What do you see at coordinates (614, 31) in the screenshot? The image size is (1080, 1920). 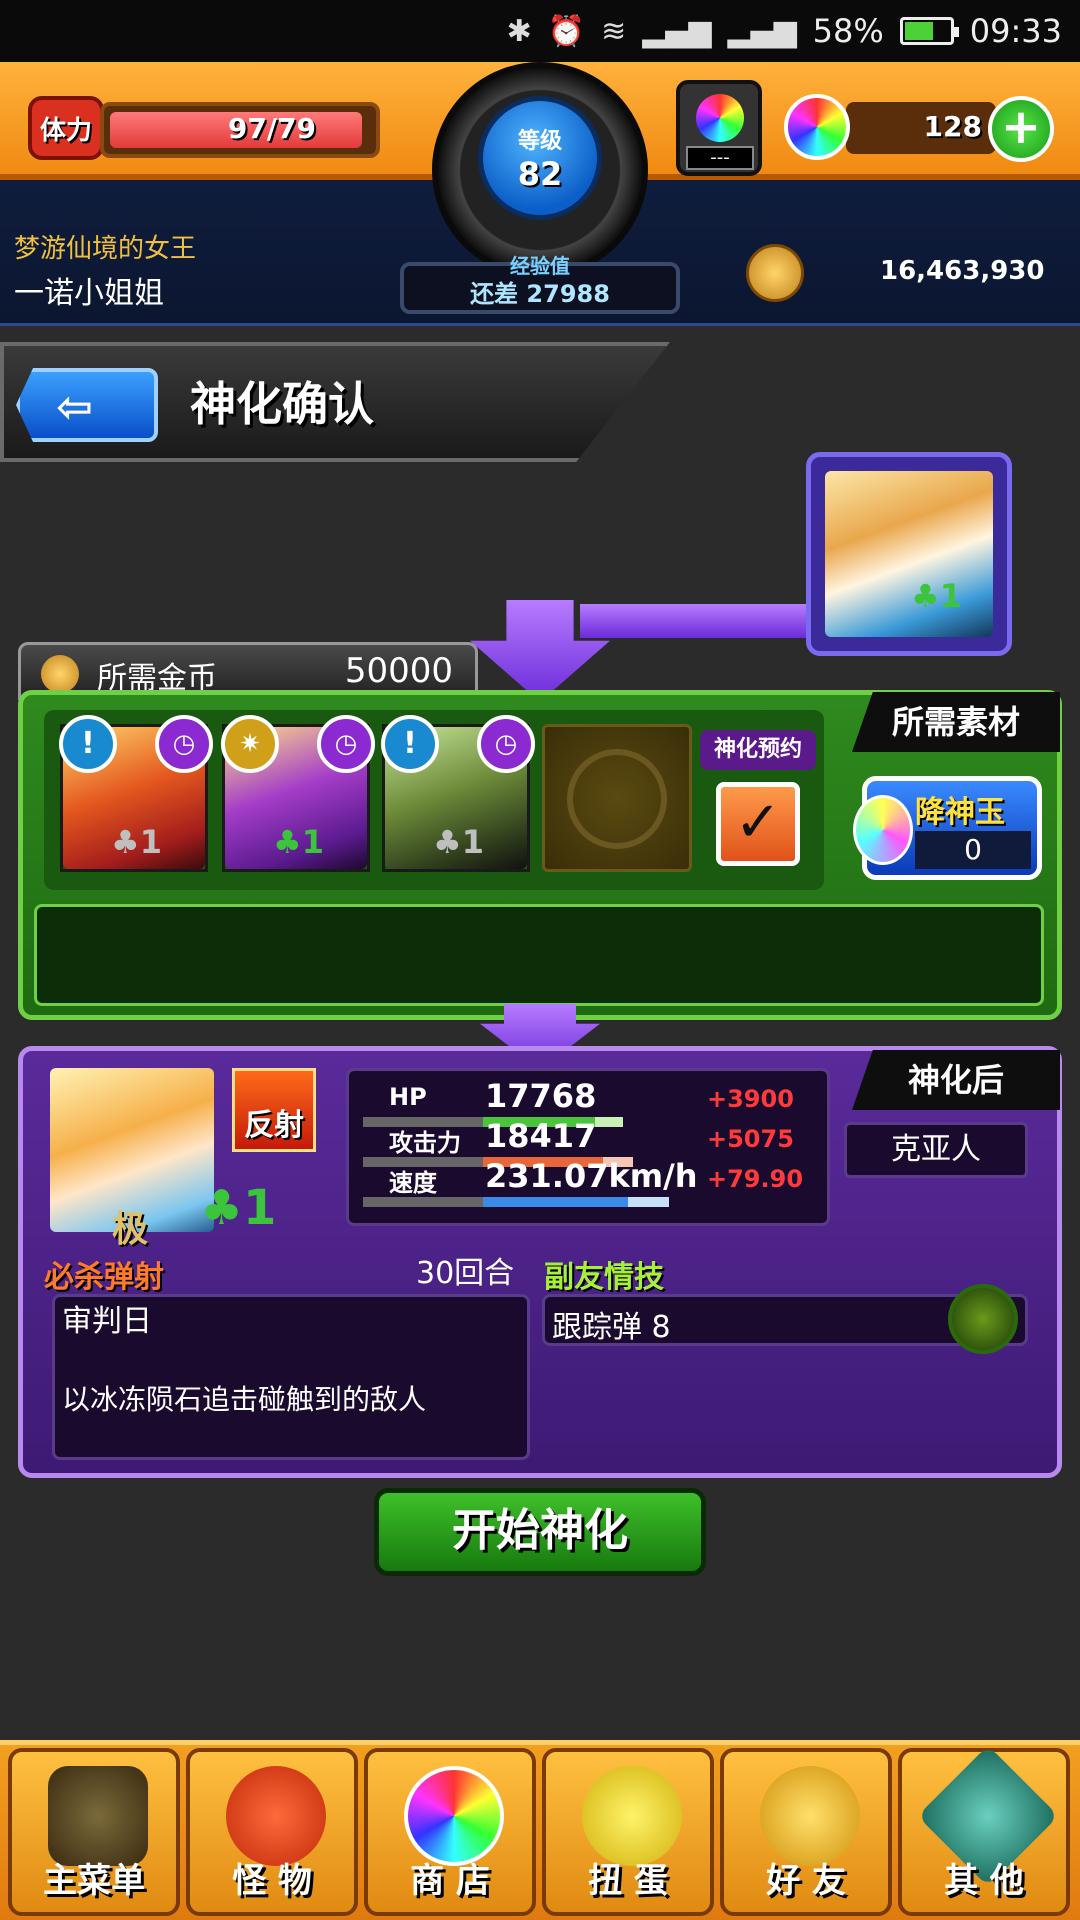 I see `wifi-icon: ≋` at bounding box center [614, 31].